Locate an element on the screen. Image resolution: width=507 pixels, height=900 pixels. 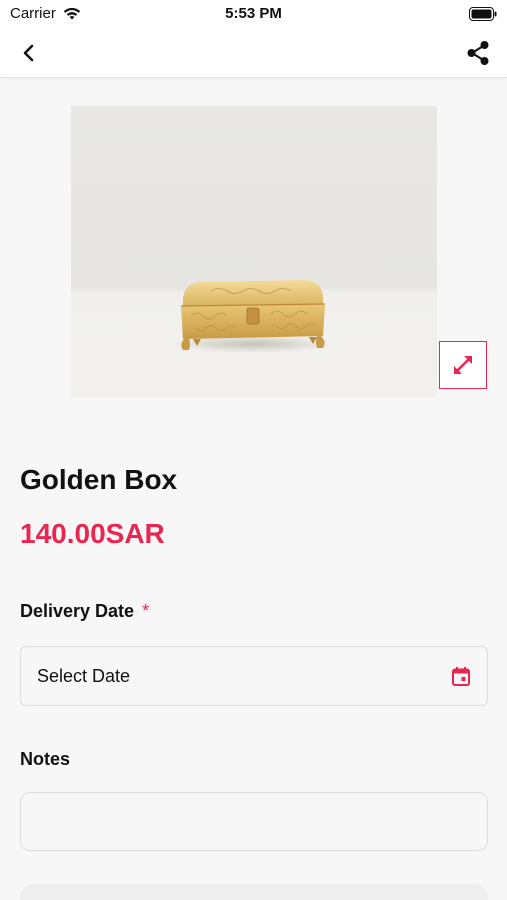
delivery-date-label-text: Delivery Date is located at coordinates (77, 611).